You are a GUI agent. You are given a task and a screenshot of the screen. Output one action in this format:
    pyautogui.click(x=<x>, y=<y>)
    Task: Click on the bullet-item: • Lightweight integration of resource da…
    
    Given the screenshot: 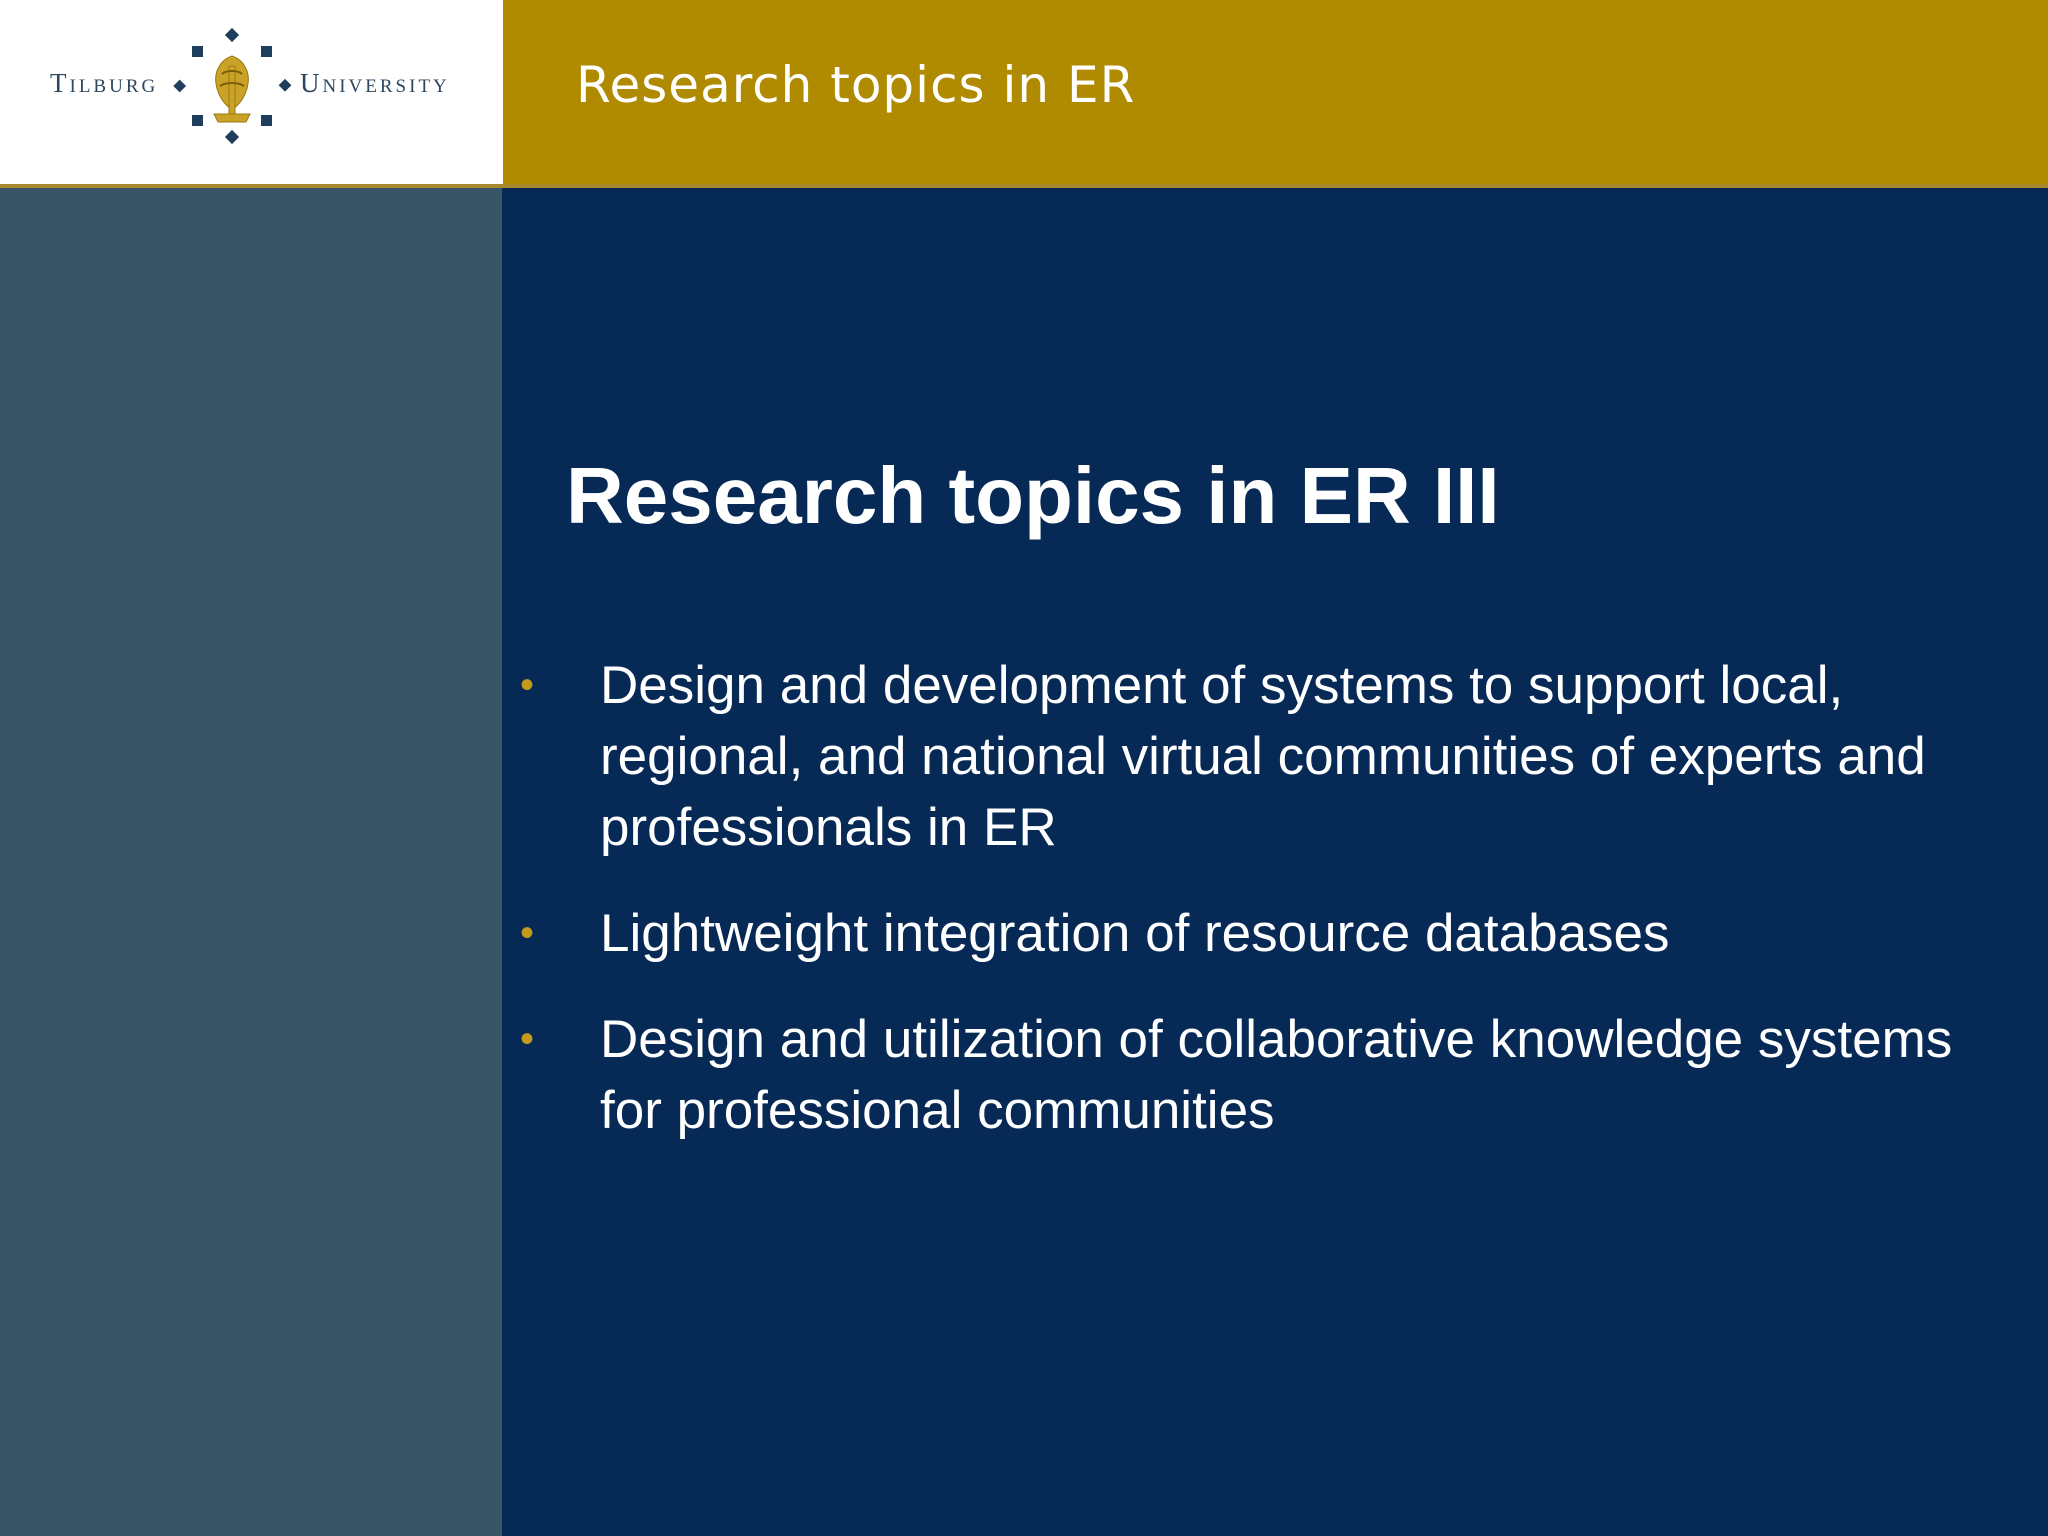 What is the action you would take?
    pyautogui.click(x=1270, y=933)
    